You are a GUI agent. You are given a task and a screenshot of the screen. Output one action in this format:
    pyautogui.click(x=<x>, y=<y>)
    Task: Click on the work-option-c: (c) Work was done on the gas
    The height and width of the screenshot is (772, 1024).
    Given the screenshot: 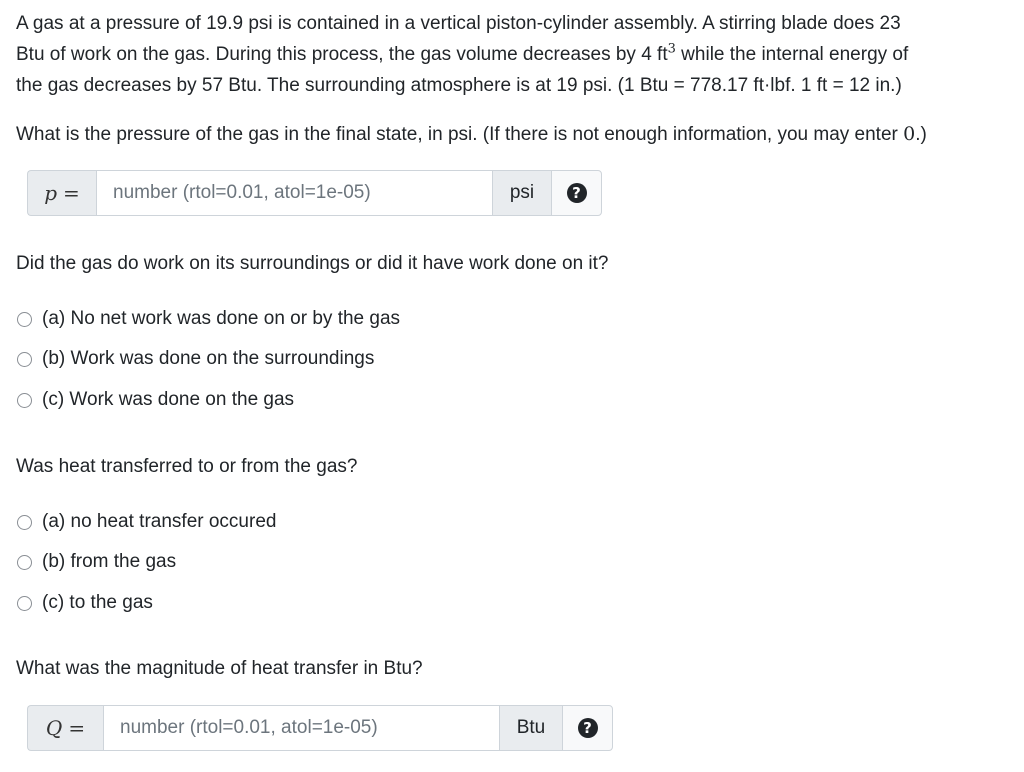 What is the action you would take?
    pyautogui.click(x=155, y=400)
    